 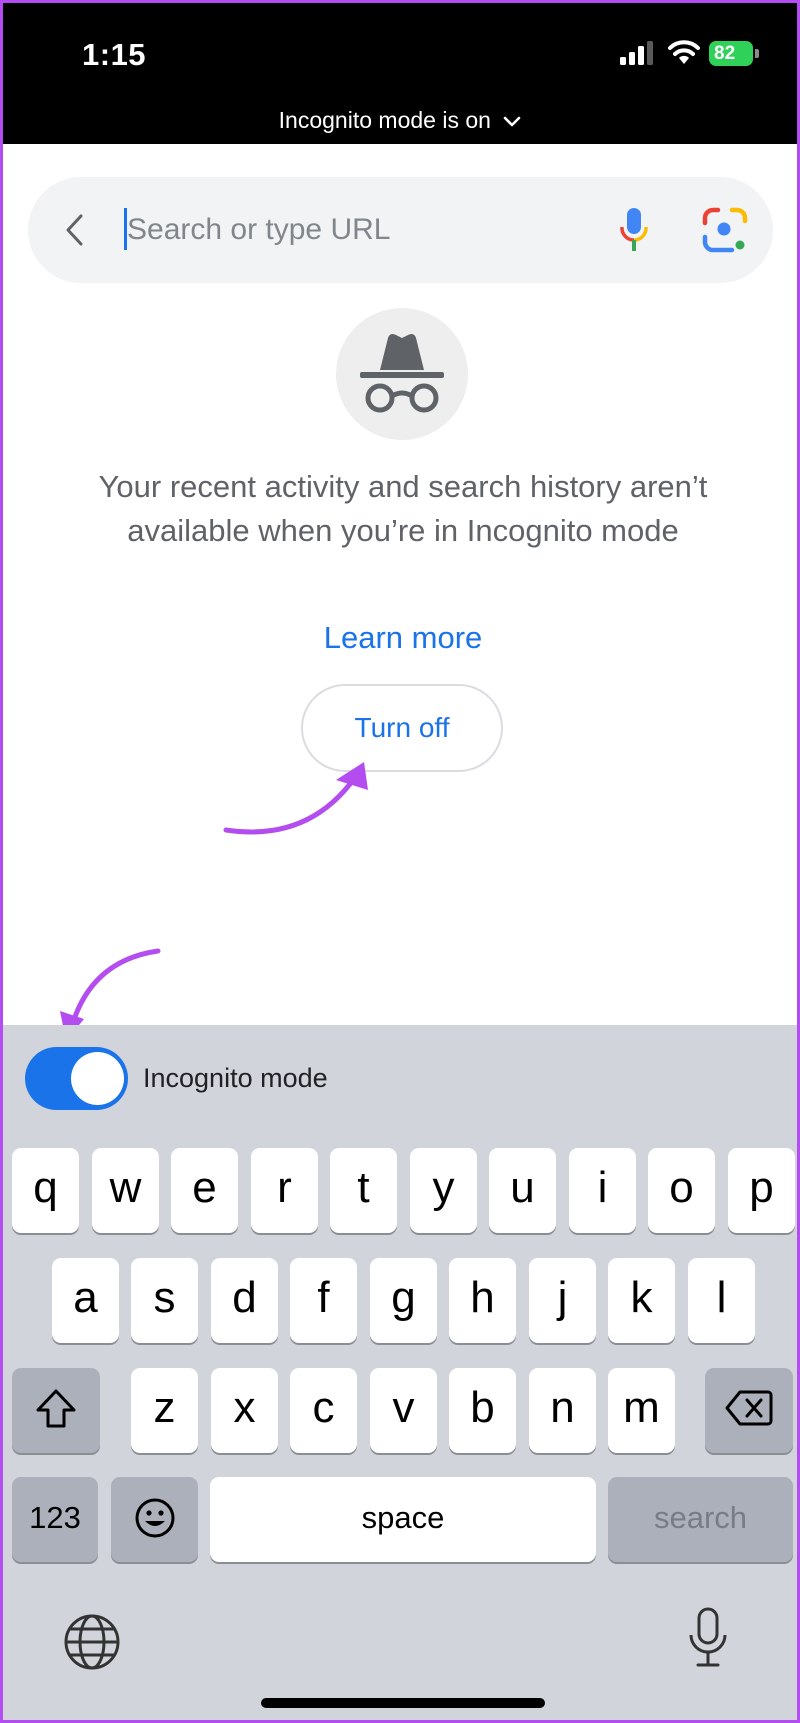 What do you see at coordinates (400, 73) in the screenshot?
I see `status-bar: 1:15 82 Incognito mode is on` at bounding box center [400, 73].